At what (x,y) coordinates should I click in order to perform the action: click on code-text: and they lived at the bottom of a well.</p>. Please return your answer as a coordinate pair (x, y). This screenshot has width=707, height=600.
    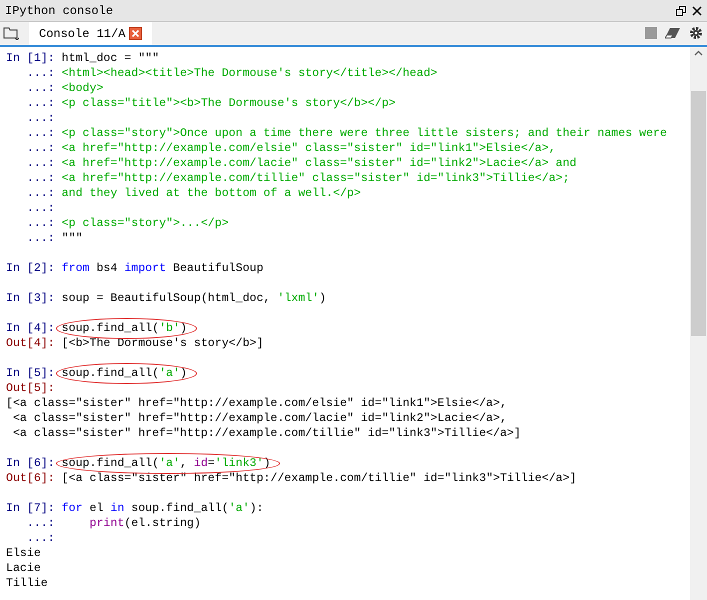
    Looking at the image, I should click on (211, 193).